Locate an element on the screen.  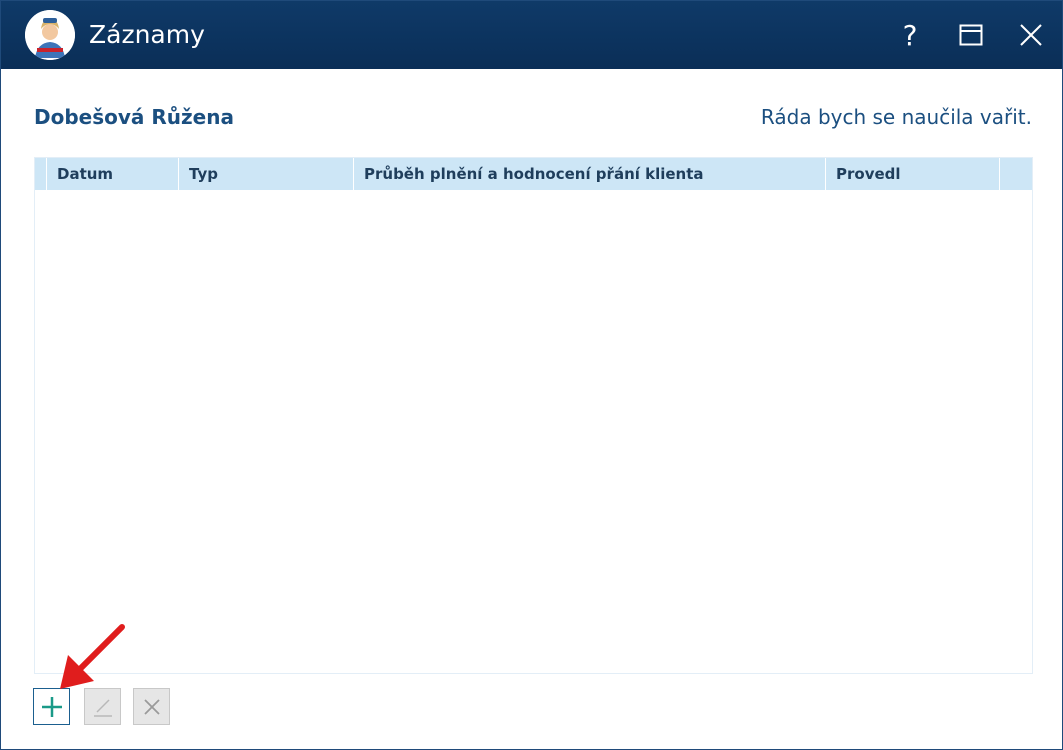
help-icon: ? is located at coordinates (910, 35).